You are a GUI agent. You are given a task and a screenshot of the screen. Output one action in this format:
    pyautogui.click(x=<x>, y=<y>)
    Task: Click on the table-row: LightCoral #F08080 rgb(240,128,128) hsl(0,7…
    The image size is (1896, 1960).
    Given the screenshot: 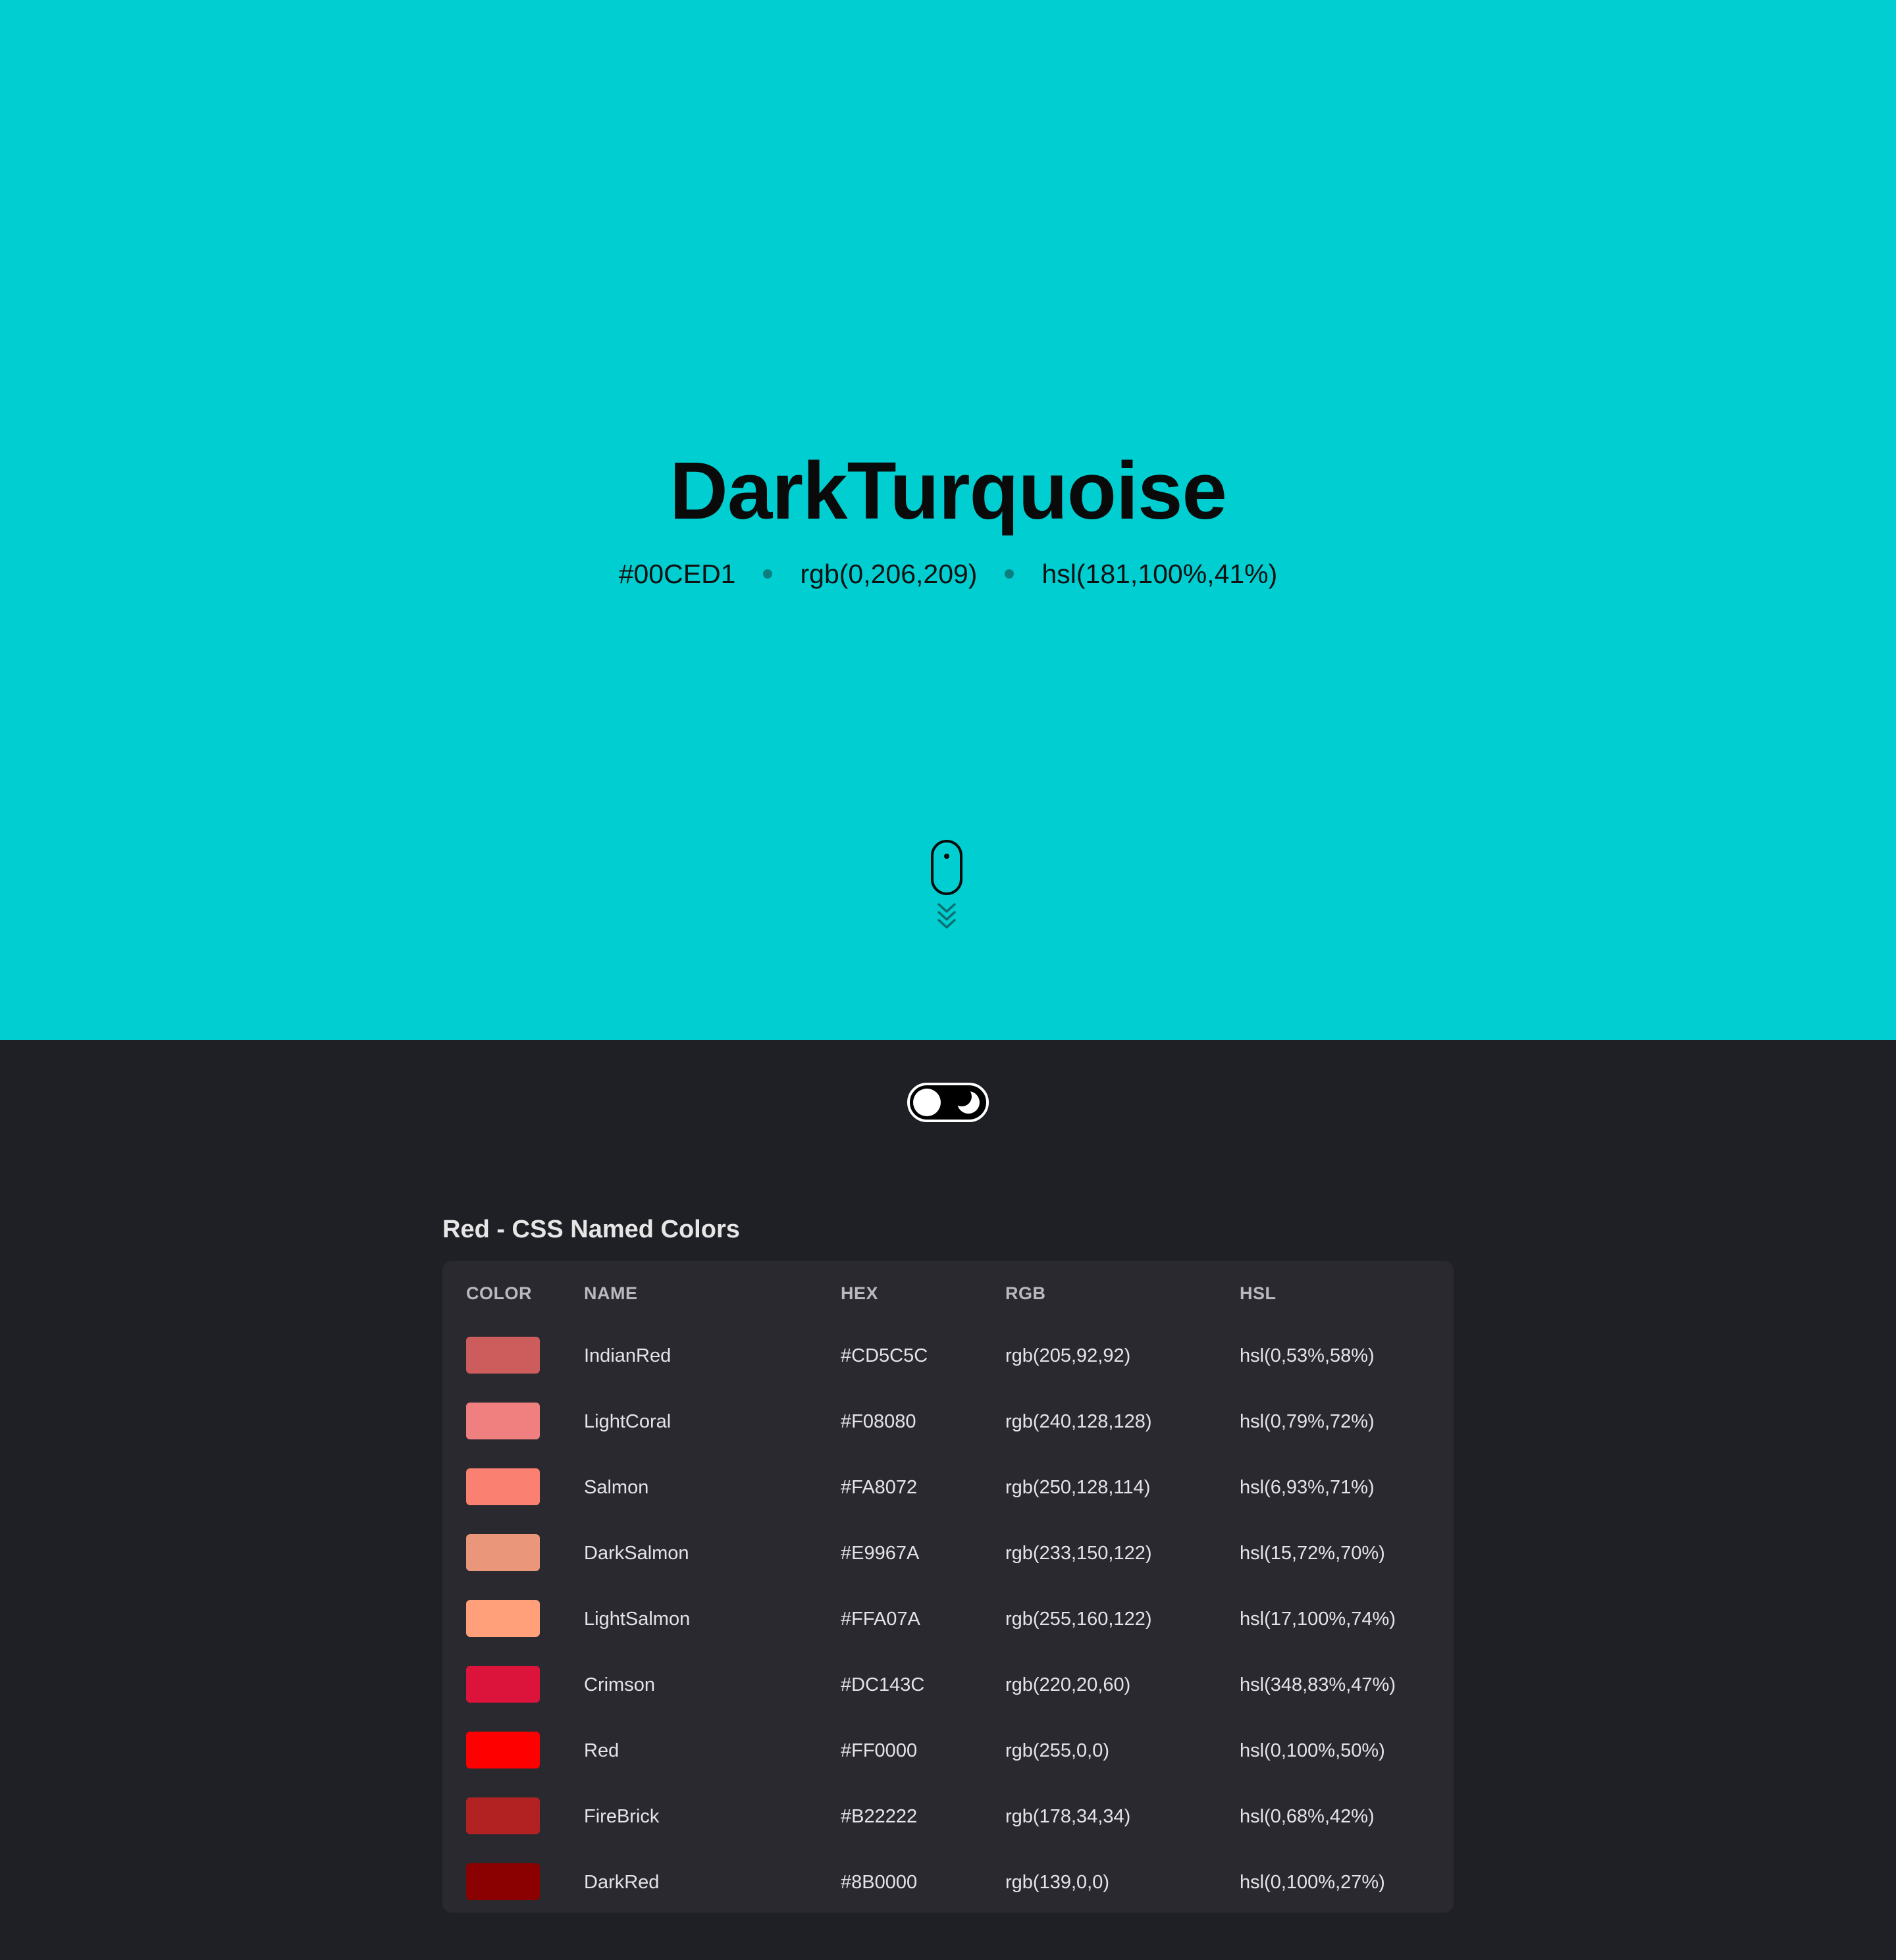 What is the action you would take?
    pyautogui.click(x=948, y=1422)
    